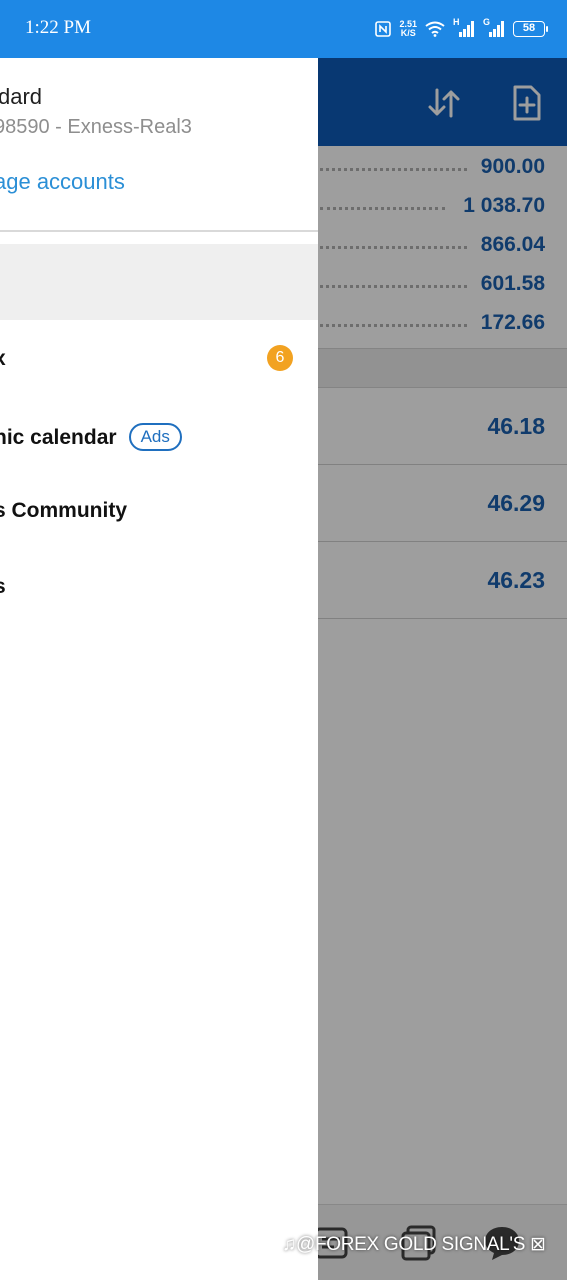 This screenshot has height=1280, width=567. What do you see at coordinates (414, 1244) in the screenshot?
I see `watermark-text: ♫@FOREX GOLD SIGNAL'S ⊠` at bounding box center [414, 1244].